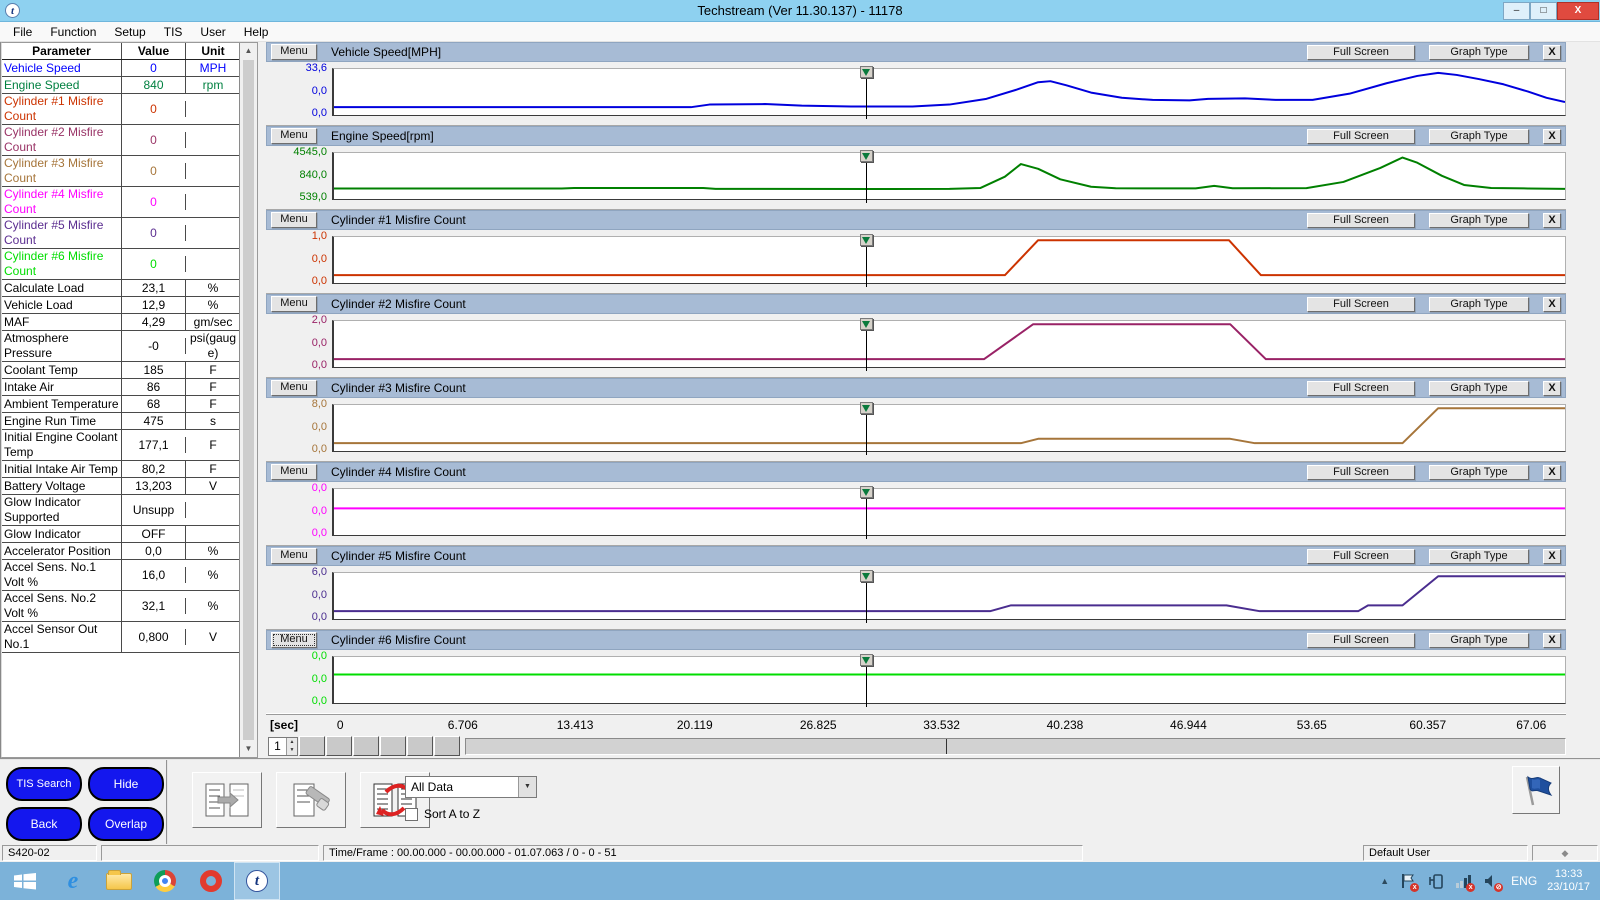  I want to click on table-row-5: Cylinder #4 Misfire Count 0, so click(120, 202).